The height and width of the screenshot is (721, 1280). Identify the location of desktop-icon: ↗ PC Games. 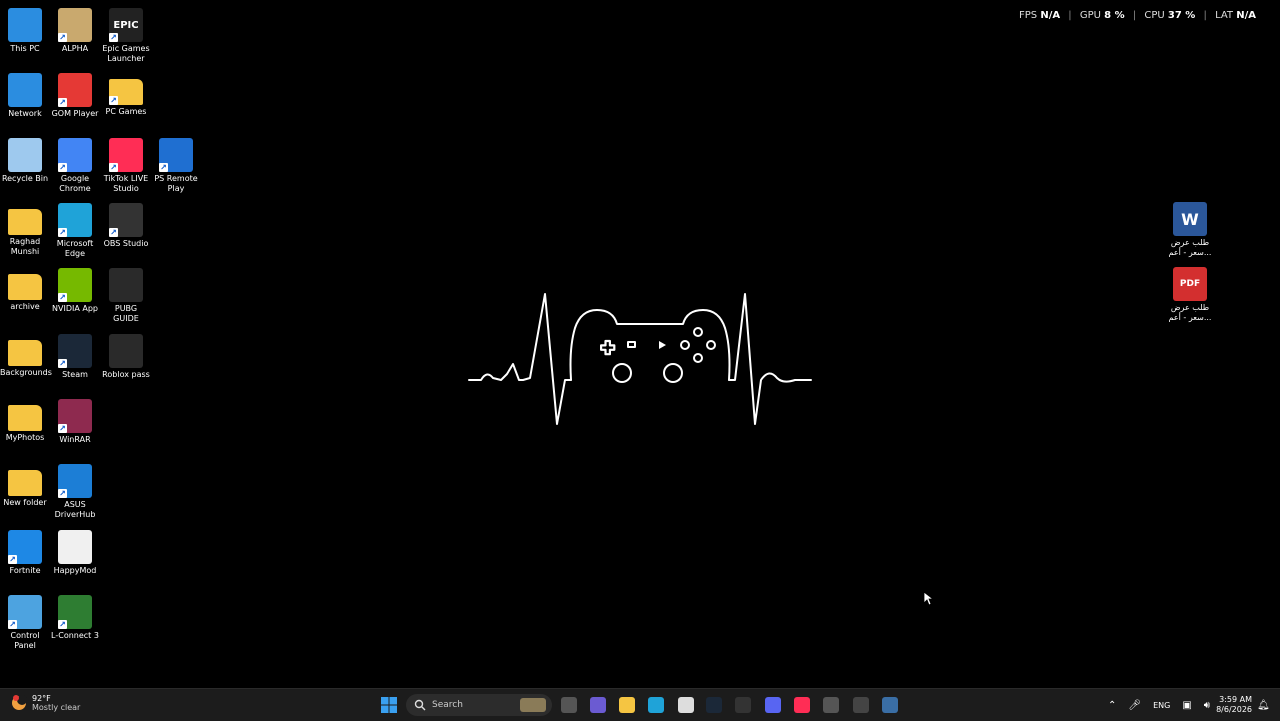
(126, 95).